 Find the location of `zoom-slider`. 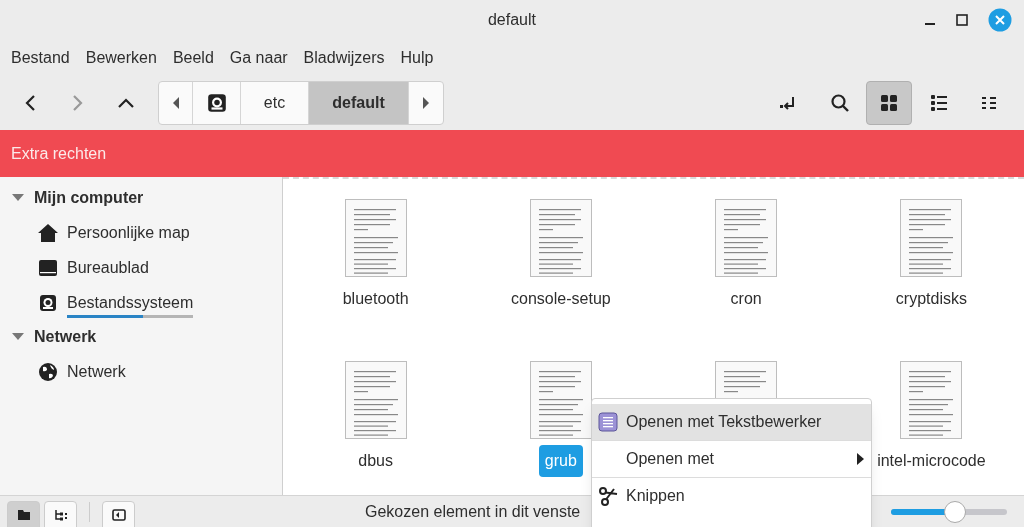

zoom-slider is located at coordinates (949, 511).